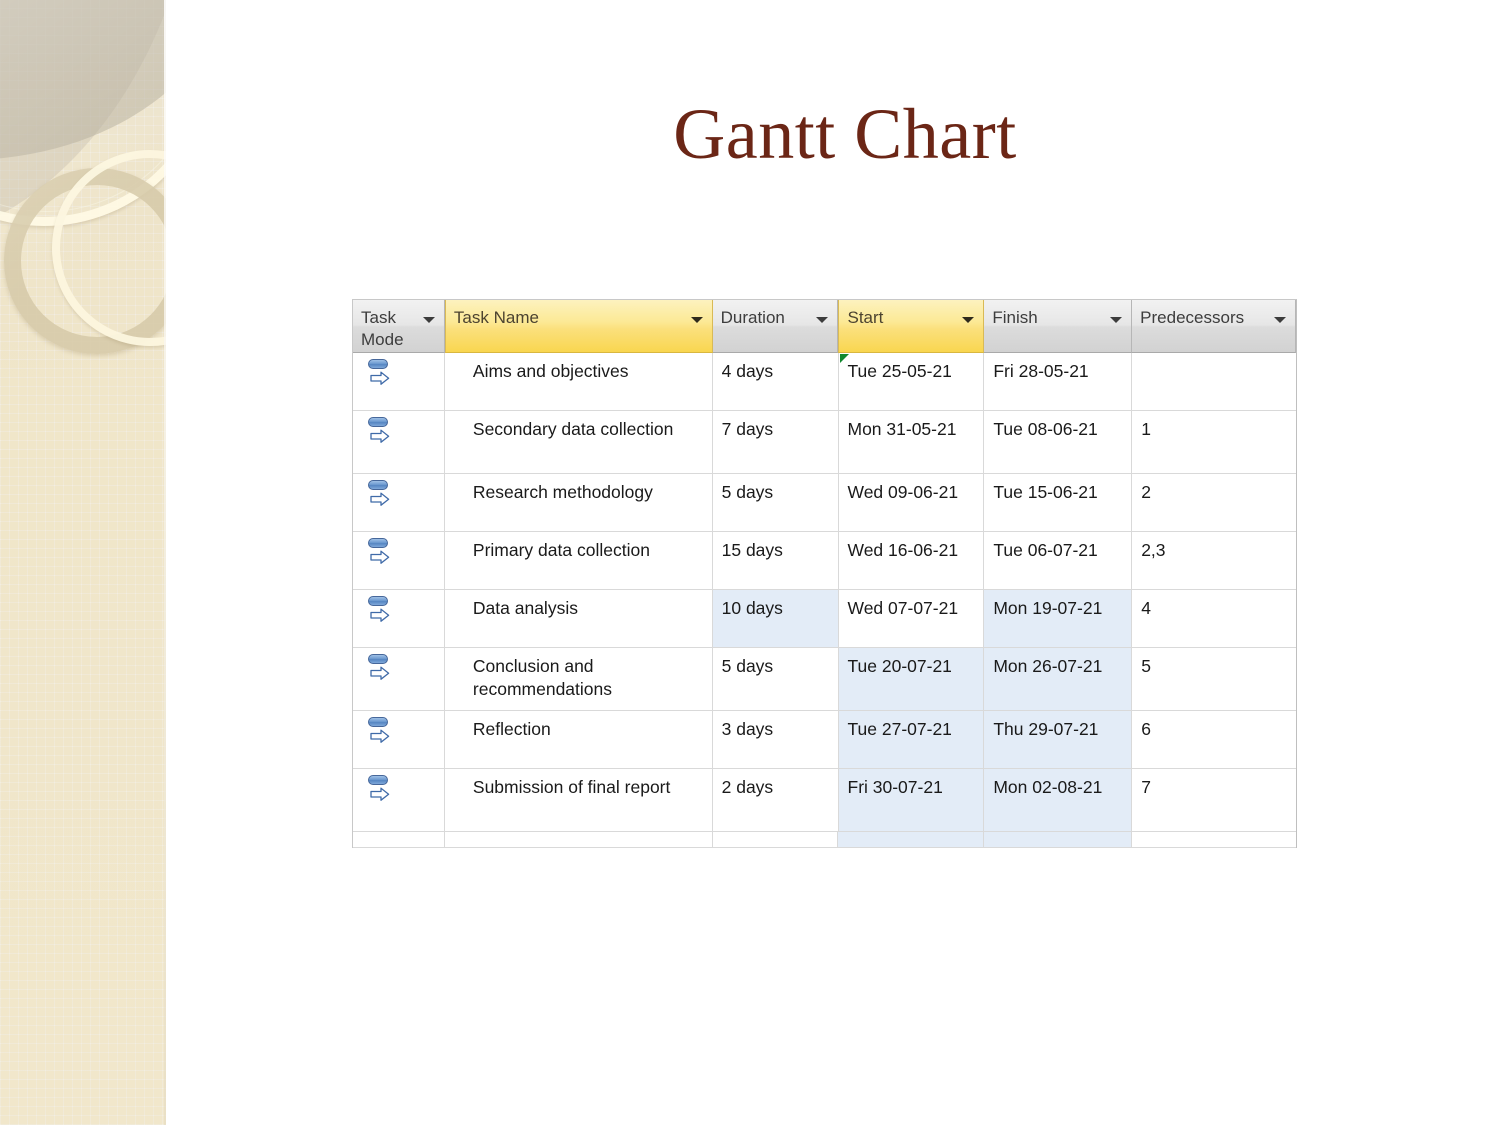  I want to click on column-header-task-name: Task Name, so click(578, 326).